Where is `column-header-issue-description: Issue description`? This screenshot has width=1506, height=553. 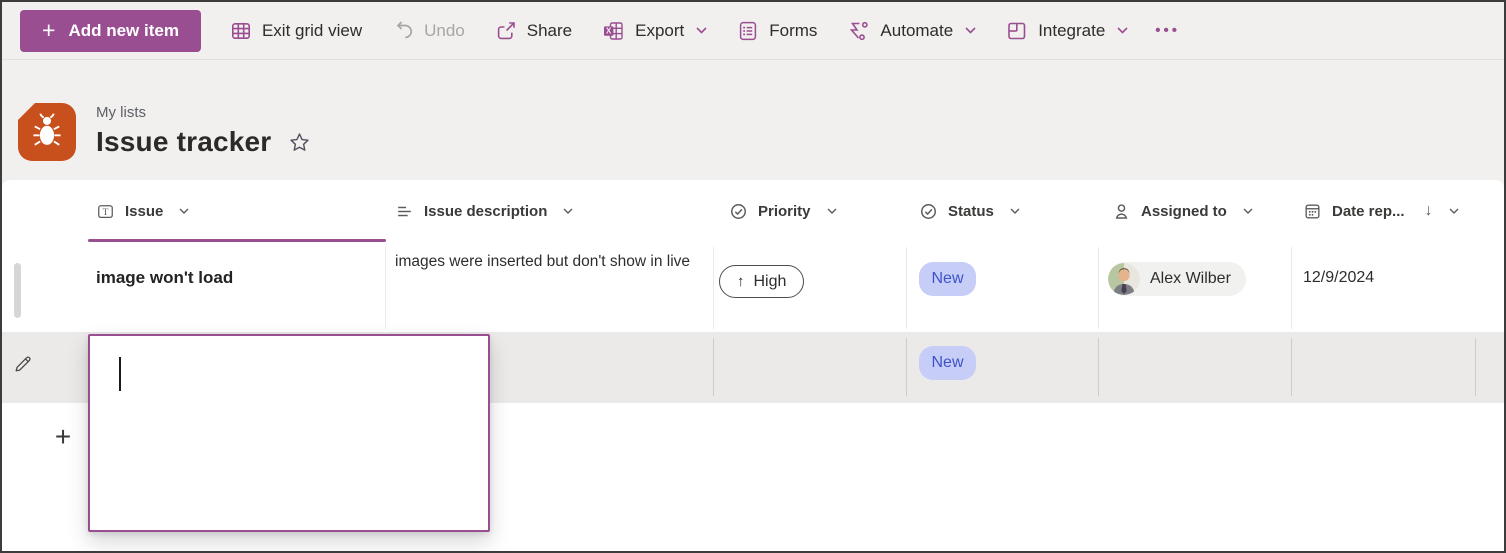
column-header-issue-description: Issue description is located at coordinates (484, 211).